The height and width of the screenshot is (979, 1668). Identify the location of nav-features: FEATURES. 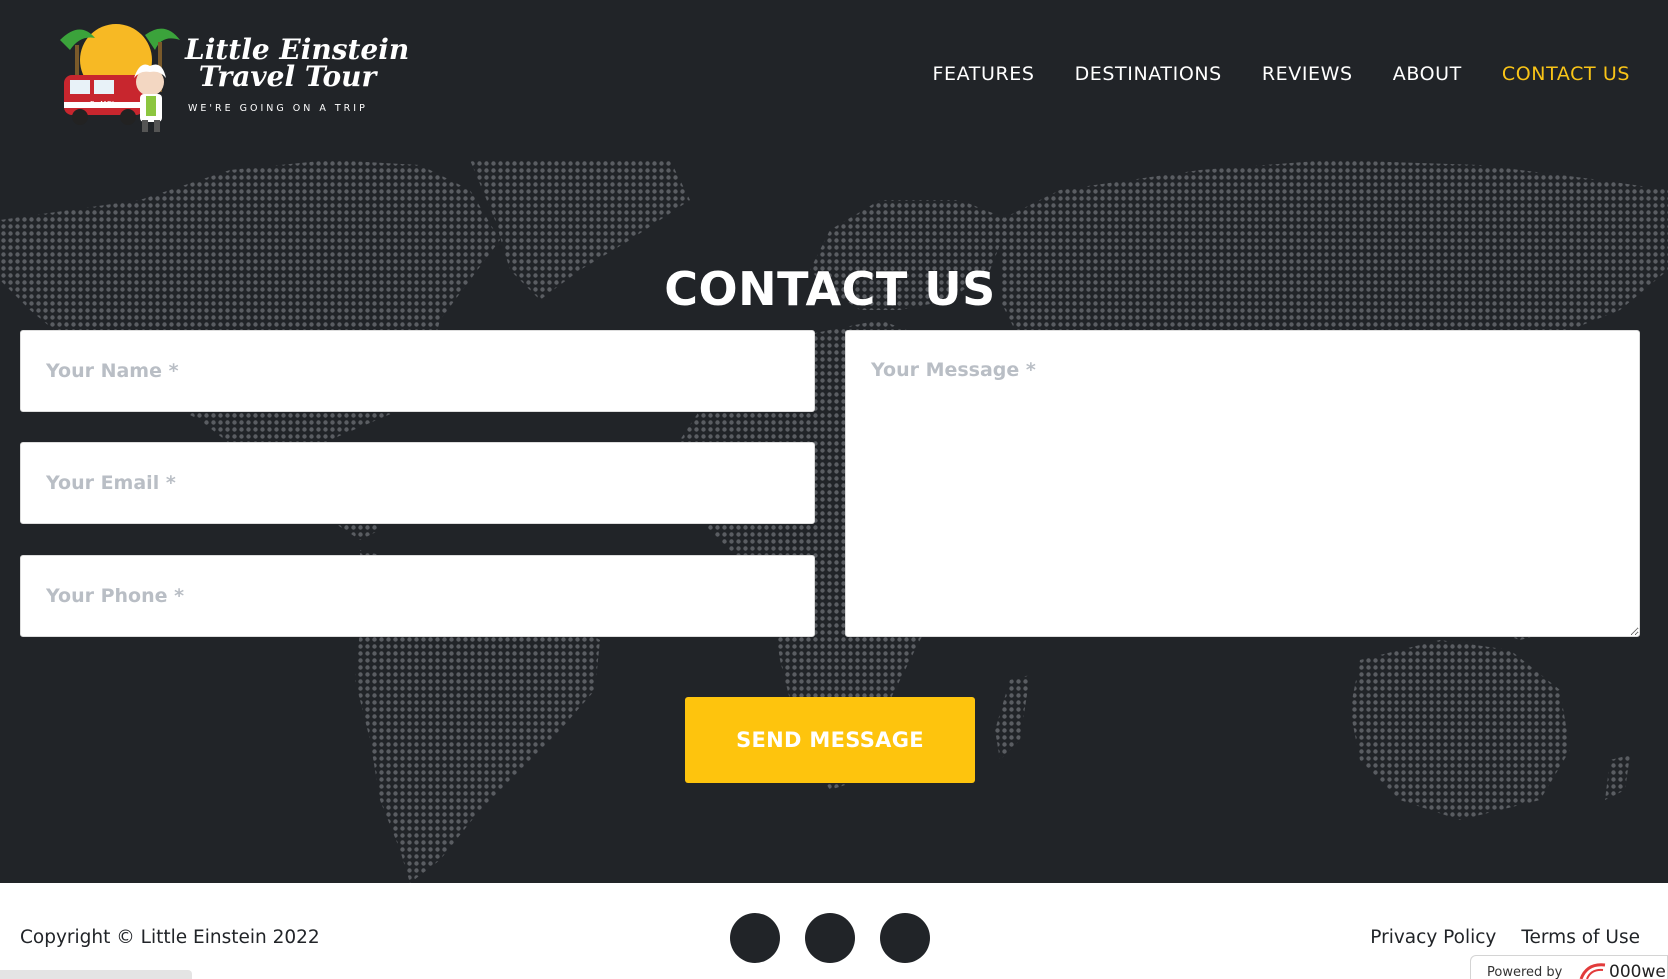
(984, 74).